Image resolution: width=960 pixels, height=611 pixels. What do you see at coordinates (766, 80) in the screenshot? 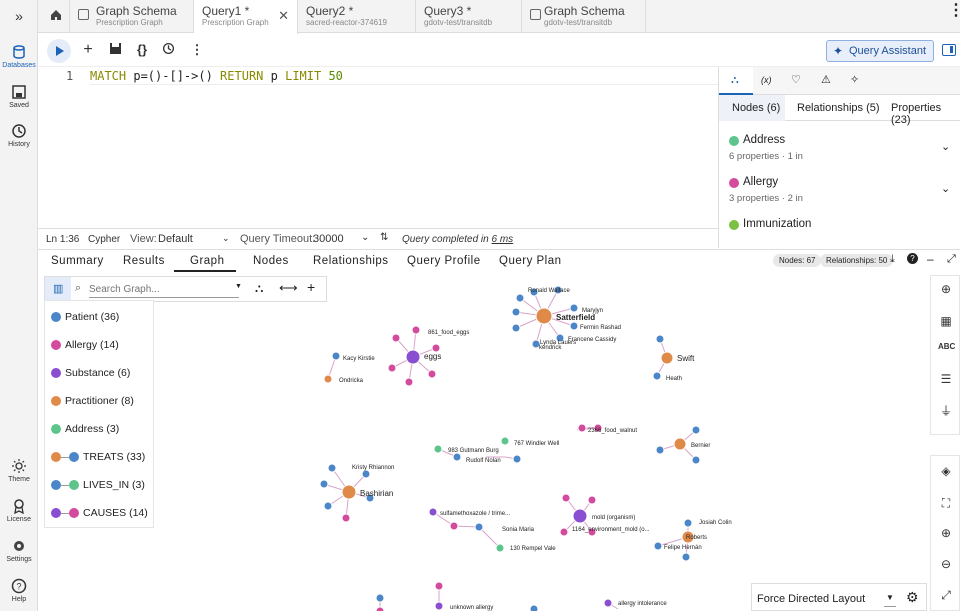
I see `variable-icon: (x)` at bounding box center [766, 80].